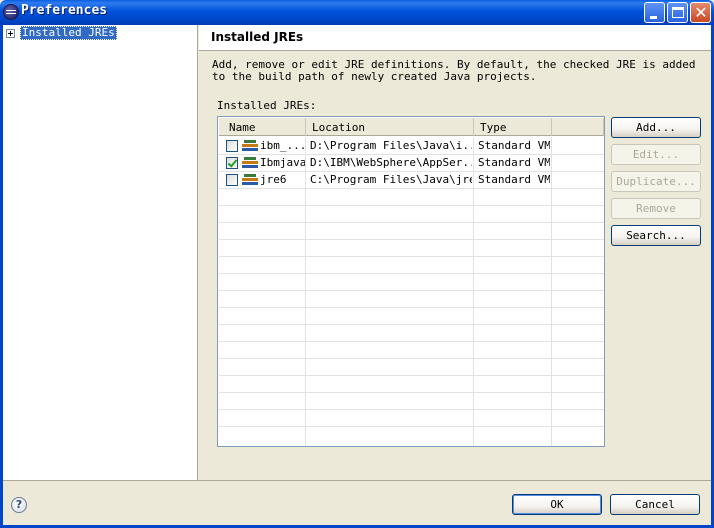 This screenshot has width=714, height=528. Describe the element at coordinates (513, 127) in the screenshot. I see `column-header-type: Type` at that location.